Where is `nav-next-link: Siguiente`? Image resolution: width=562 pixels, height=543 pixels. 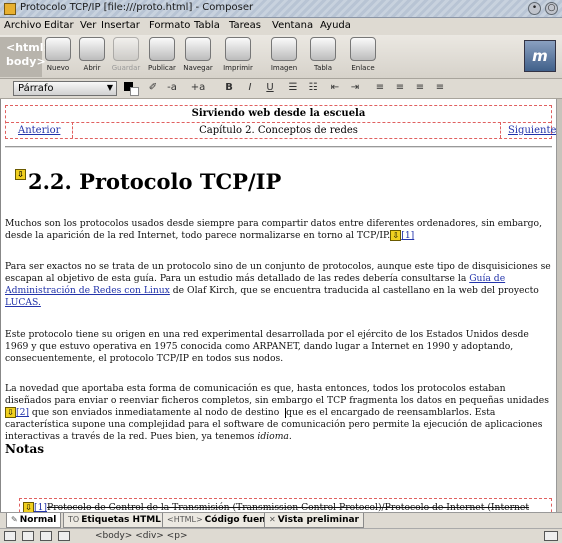 nav-next-link: Siguiente is located at coordinates (532, 130).